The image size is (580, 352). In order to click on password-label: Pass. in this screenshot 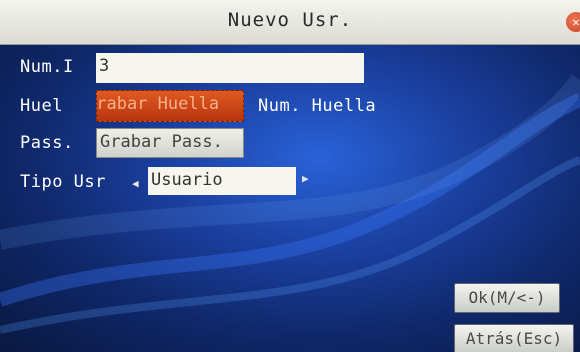, I will do `click(47, 143)`.